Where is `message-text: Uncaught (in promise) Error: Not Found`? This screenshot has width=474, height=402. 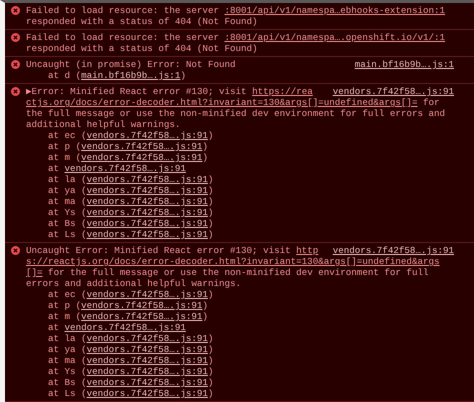
message-text: Uncaught (in promise) Error: Not Found is located at coordinates (131, 64).